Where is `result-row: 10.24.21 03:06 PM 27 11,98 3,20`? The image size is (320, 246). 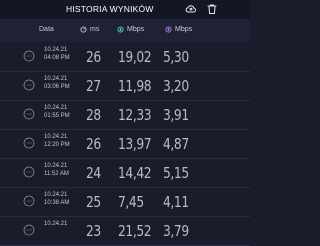
result-row: 10.24.21 03:06 PM 27 11,98 3,20 is located at coordinates (125, 86).